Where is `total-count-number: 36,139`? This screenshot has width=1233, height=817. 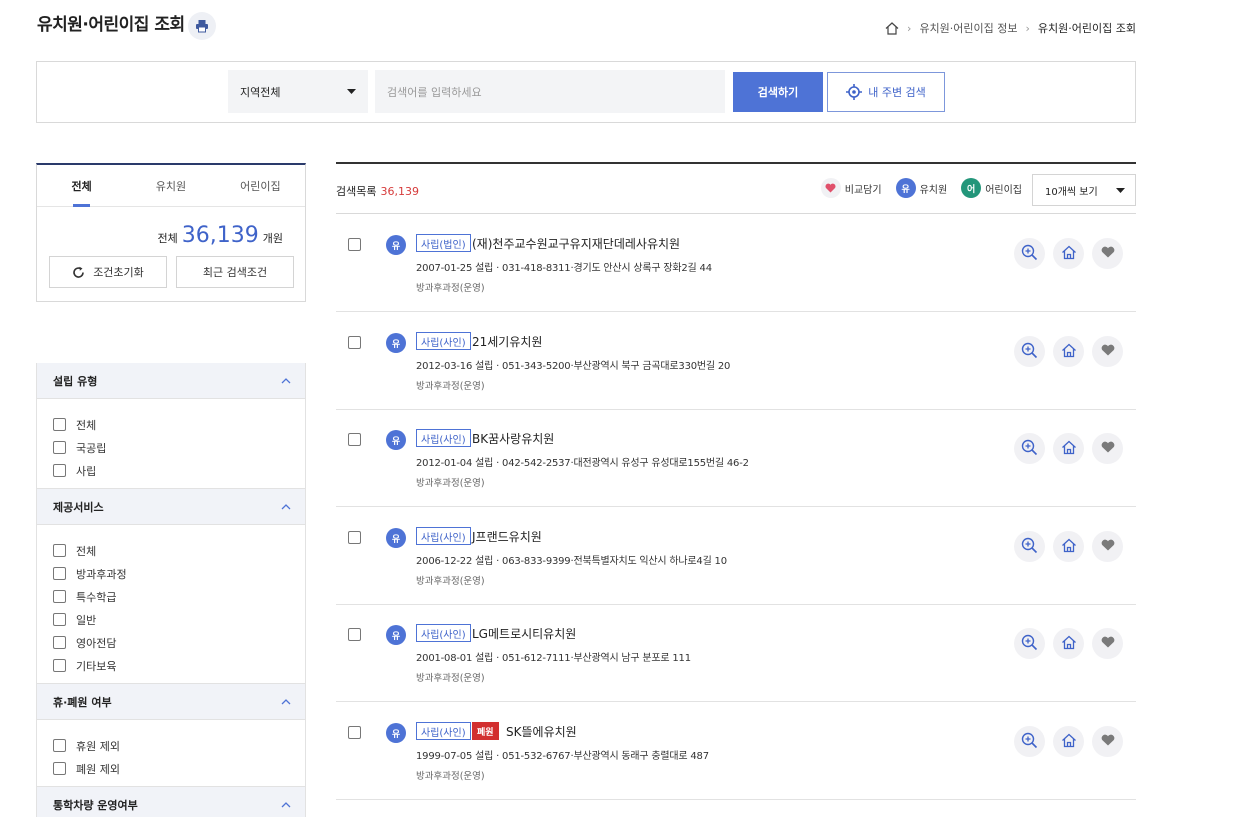 total-count-number: 36,139 is located at coordinates (220, 235).